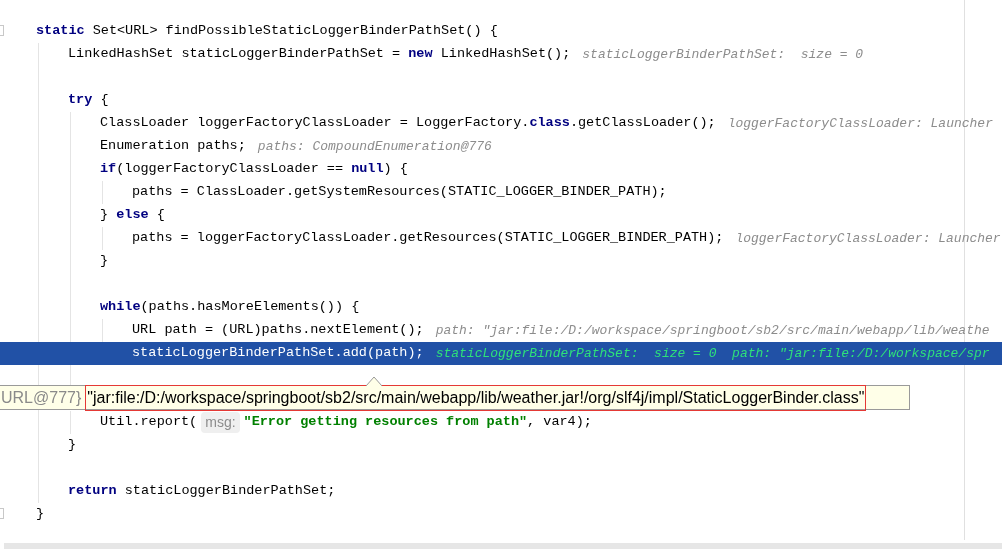 This screenshot has height=549, width=1002. What do you see at coordinates (712, 330) in the screenshot?
I see `inline-debug-value: path: "jar:file:/D:/workspace/springboot/sb2/src/main/webapp/lib/weathe` at bounding box center [712, 330].